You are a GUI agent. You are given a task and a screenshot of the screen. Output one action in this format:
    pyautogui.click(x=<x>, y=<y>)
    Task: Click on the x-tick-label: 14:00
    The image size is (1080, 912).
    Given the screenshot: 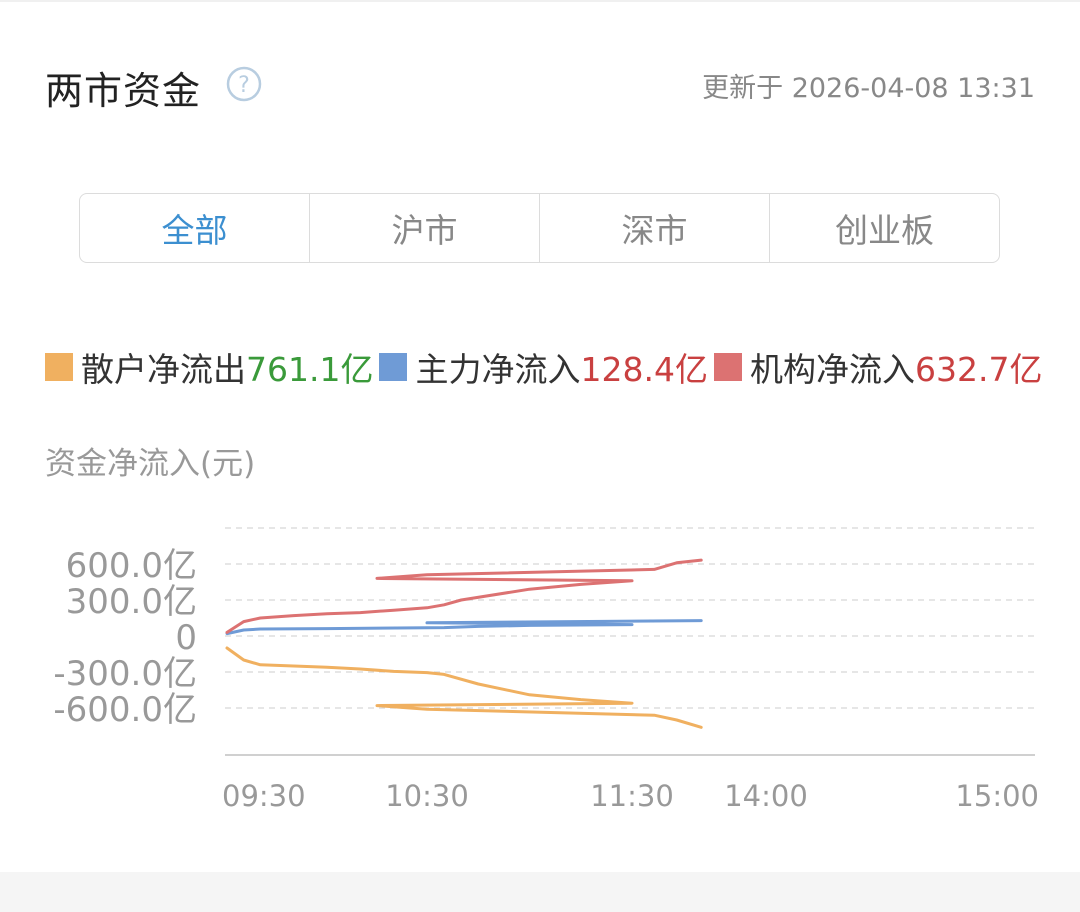 What is the action you would take?
    pyautogui.click(x=766, y=796)
    